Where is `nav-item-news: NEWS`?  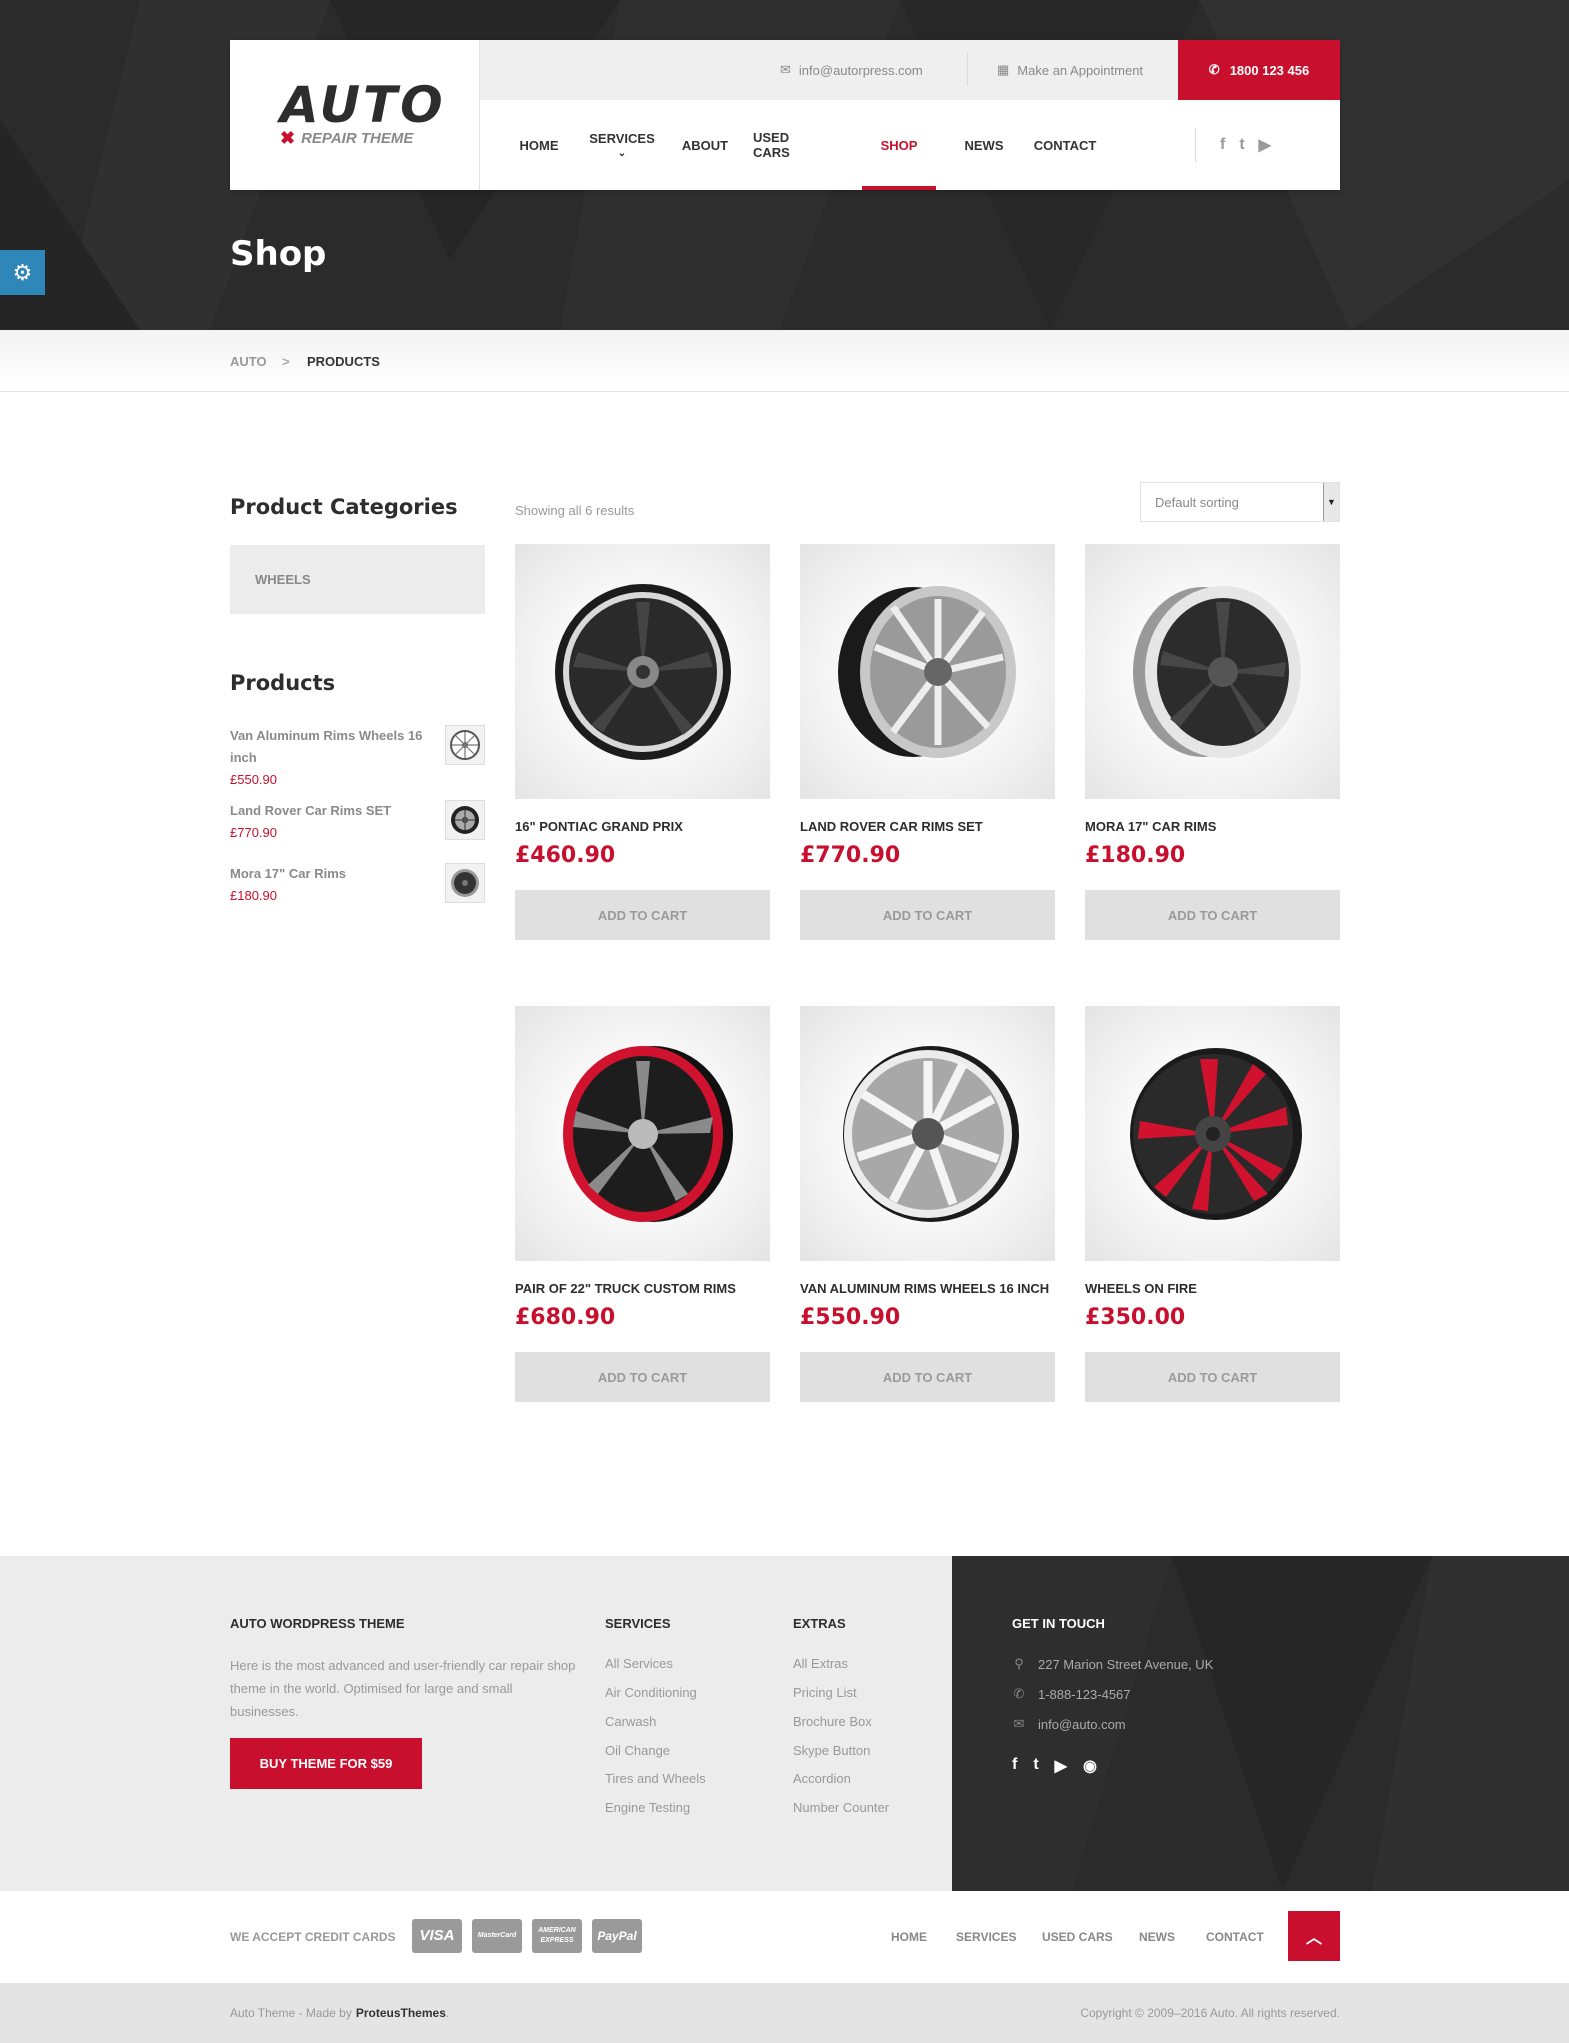
nav-item-news: NEWS is located at coordinates (984, 145).